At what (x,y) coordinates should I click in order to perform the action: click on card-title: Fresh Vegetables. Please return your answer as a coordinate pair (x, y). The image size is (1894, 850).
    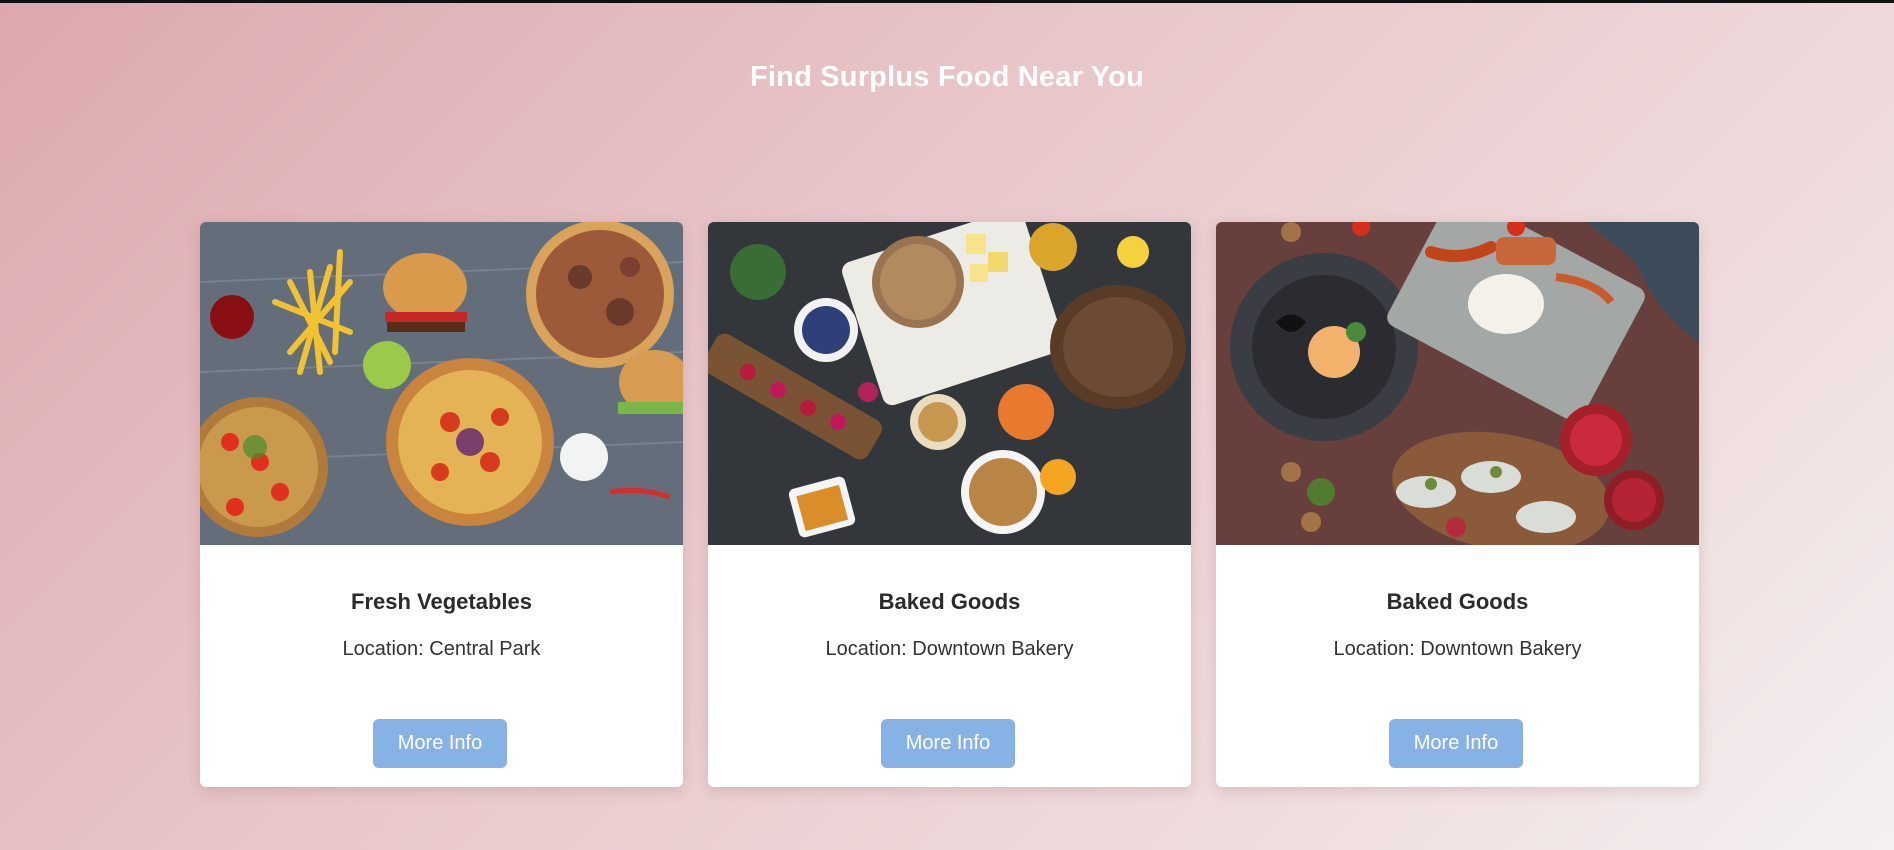
    Looking at the image, I should click on (441, 601).